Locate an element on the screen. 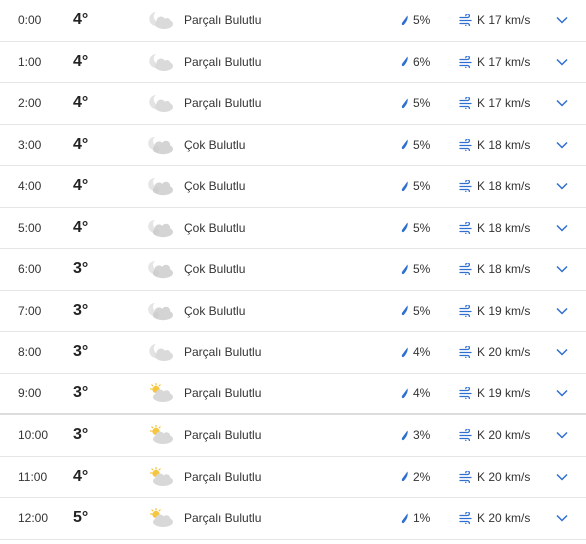  precipitation-value: 1% is located at coordinates (422, 518).